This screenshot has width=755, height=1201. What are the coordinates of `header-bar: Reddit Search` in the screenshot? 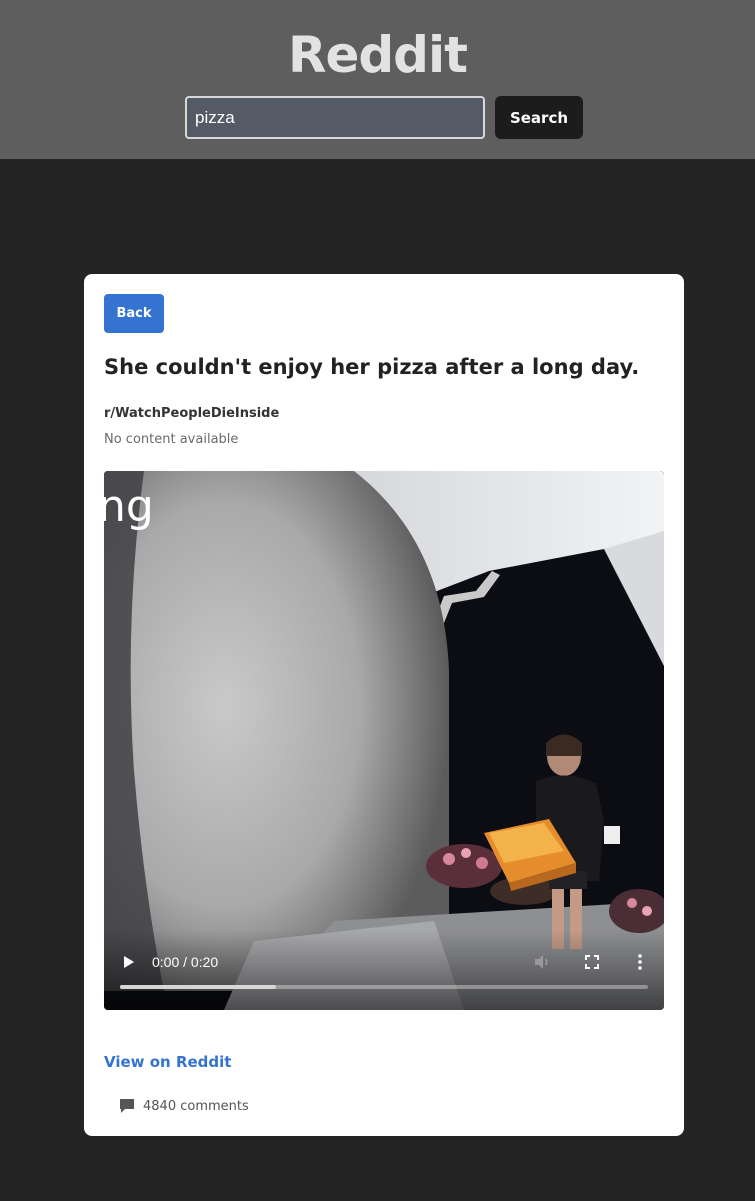 It's located at (377, 79).